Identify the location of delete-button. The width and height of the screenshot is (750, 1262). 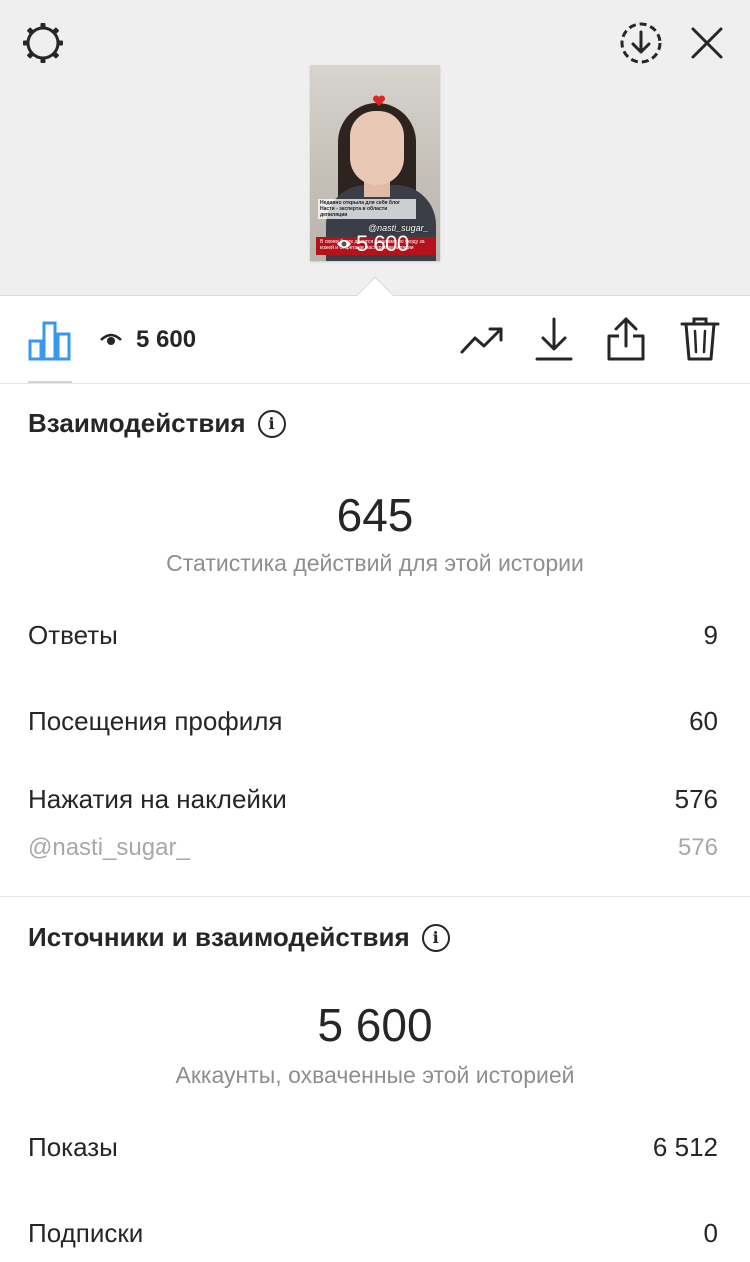
(700, 339).